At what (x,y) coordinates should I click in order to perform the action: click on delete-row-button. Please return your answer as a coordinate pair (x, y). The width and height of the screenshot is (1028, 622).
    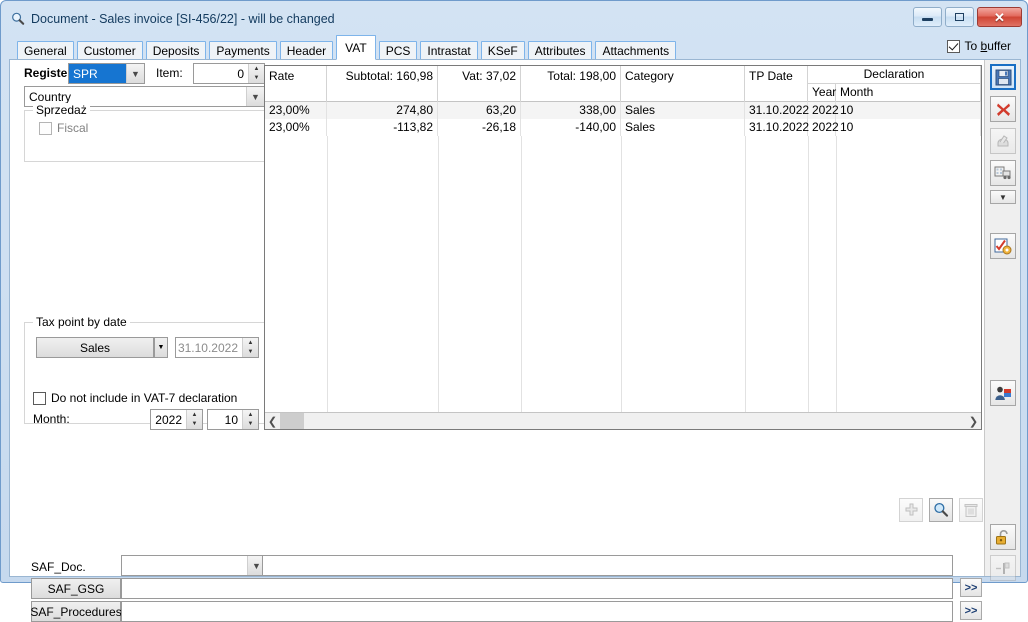
    Looking at the image, I should click on (971, 510).